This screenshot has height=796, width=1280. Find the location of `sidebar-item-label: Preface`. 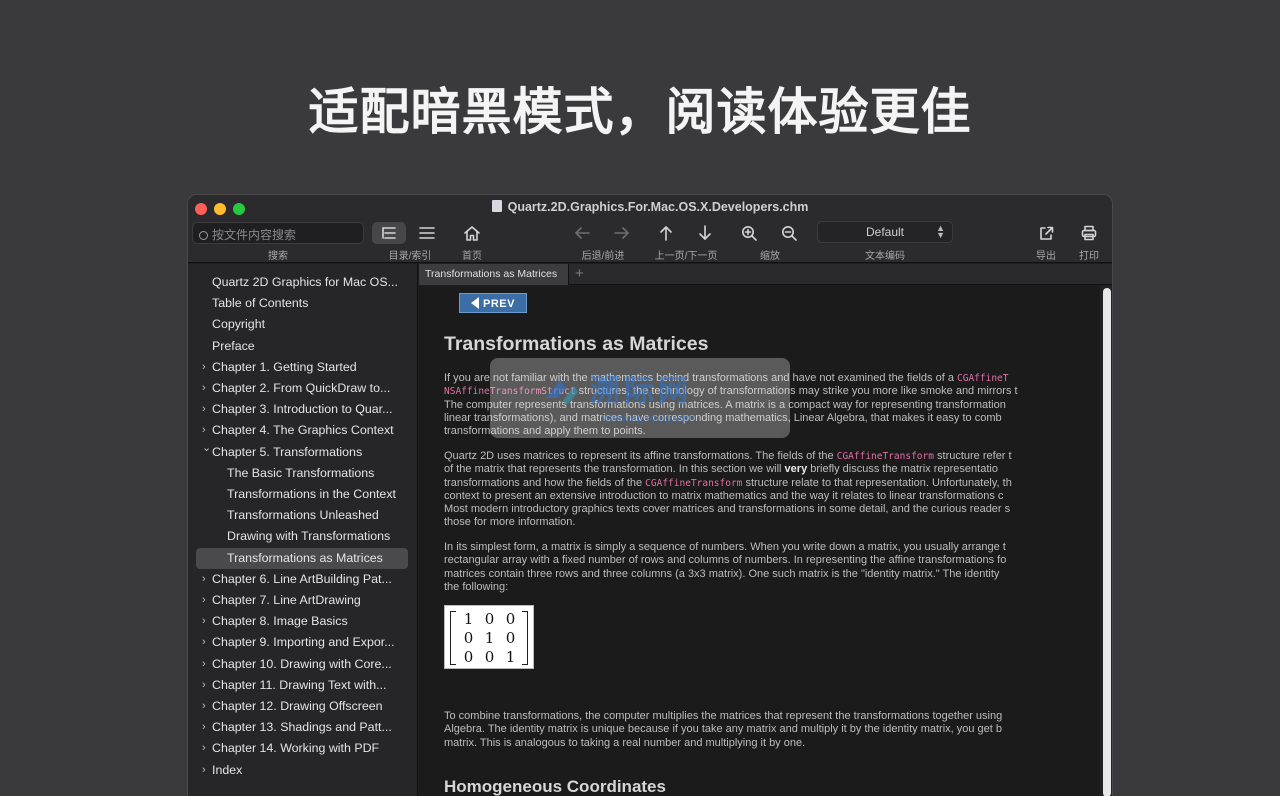

sidebar-item-label: Preface is located at coordinates (233, 345).